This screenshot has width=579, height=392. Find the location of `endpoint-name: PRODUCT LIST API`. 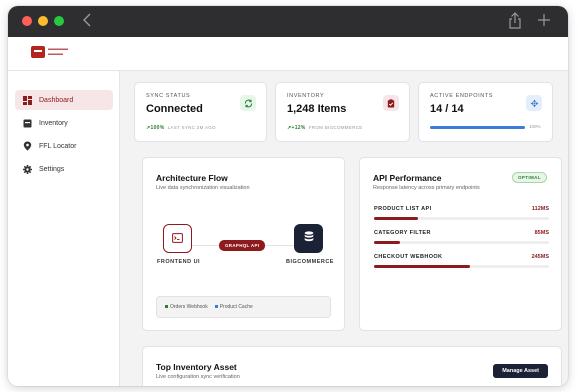

endpoint-name: PRODUCT LIST API is located at coordinates (403, 209).